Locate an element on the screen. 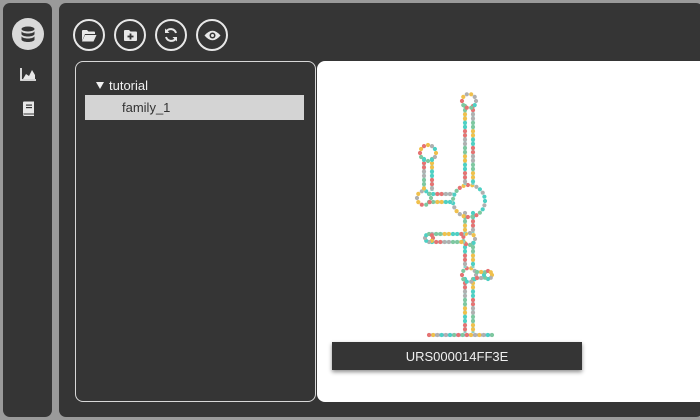  view-button is located at coordinates (212, 35).